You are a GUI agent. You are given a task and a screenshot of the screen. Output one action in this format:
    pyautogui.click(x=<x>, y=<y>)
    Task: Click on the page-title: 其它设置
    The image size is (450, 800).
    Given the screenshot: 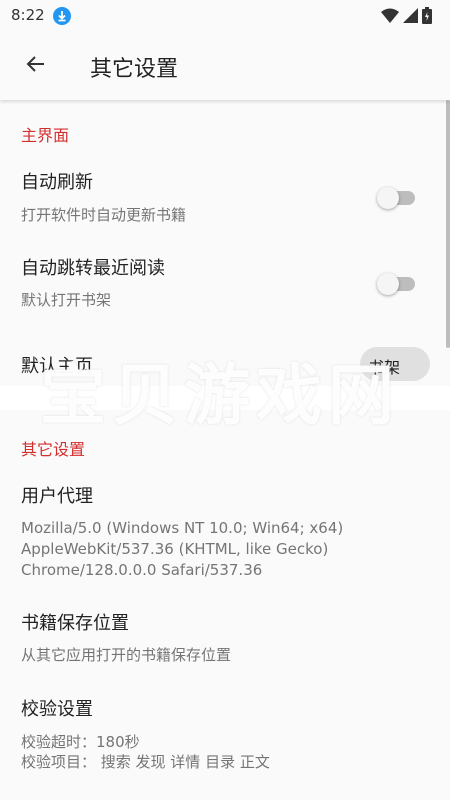 What is the action you would take?
    pyautogui.click(x=134, y=69)
    